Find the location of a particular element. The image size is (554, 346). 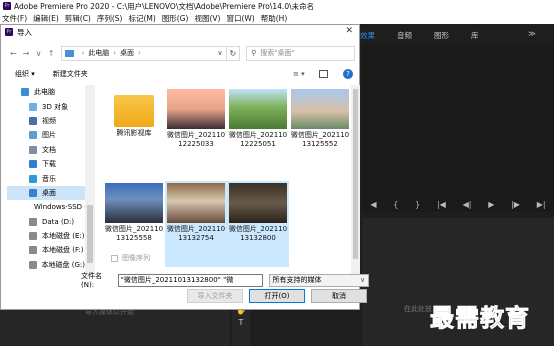

address-row: ← → ∨ ↑ › 此电脑 › 桌面 › ∨ ↻ ⚲ 搜索"桌面" is located at coordinates (181, 53).